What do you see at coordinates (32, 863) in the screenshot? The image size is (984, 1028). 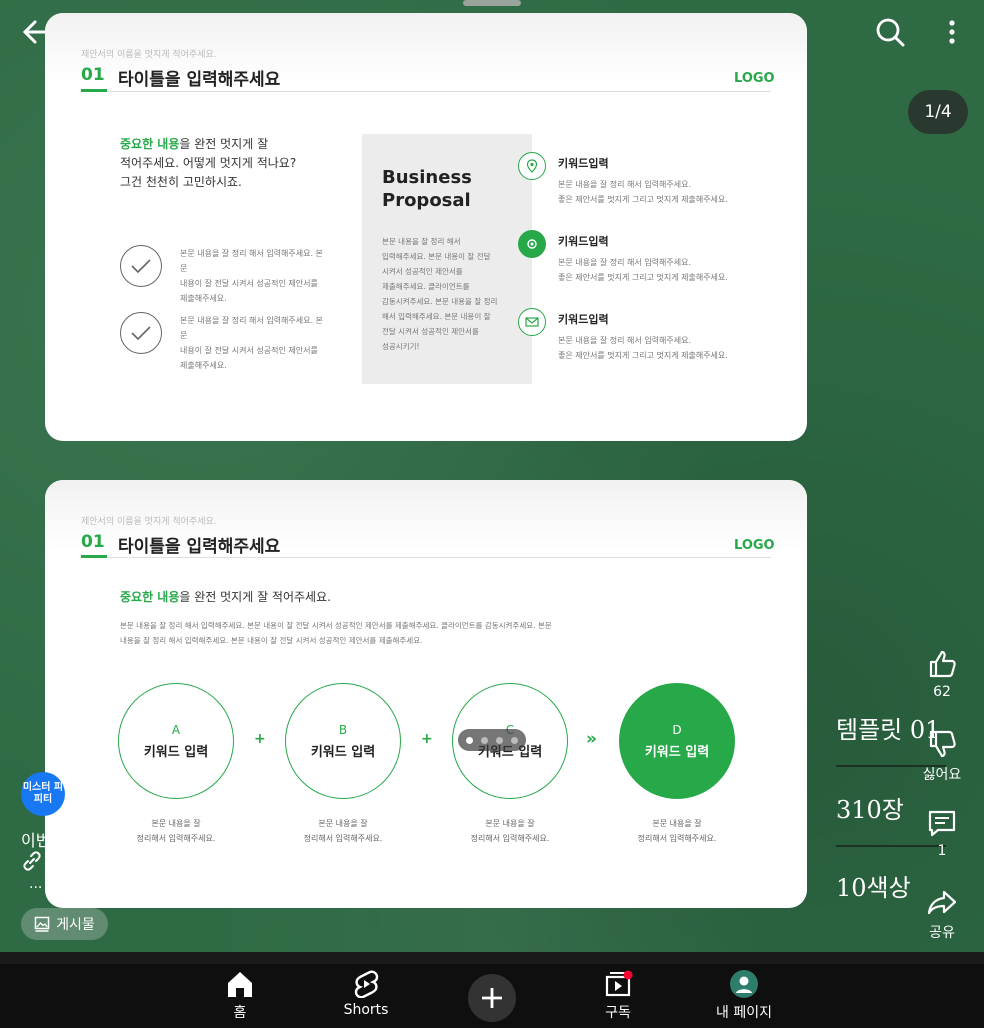 I see `link-icon` at bounding box center [32, 863].